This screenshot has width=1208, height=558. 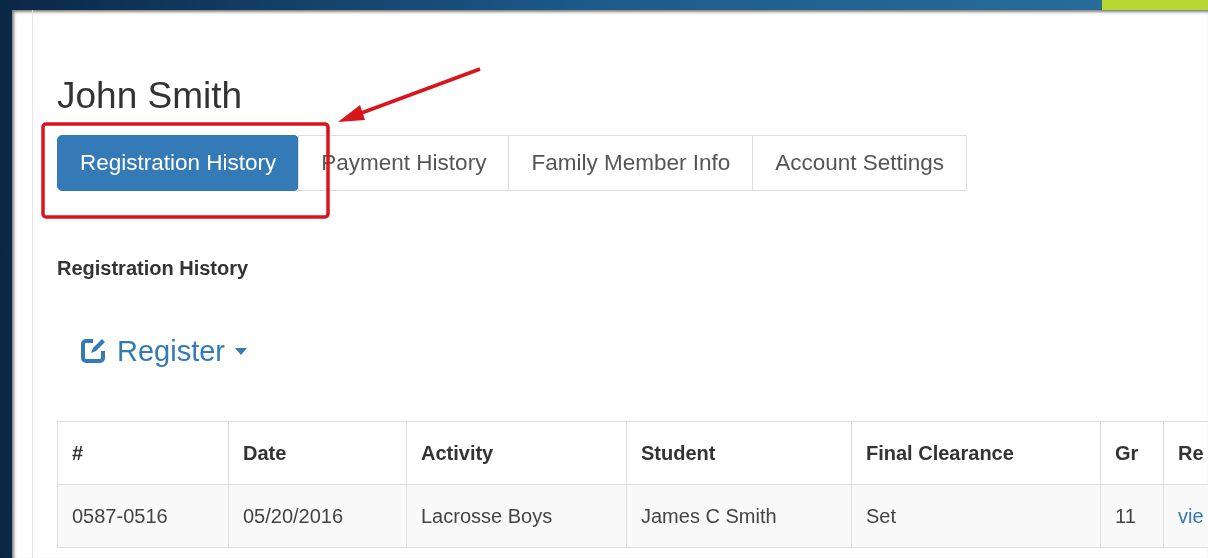 I want to click on tab: Registration History, so click(x=178, y=162).